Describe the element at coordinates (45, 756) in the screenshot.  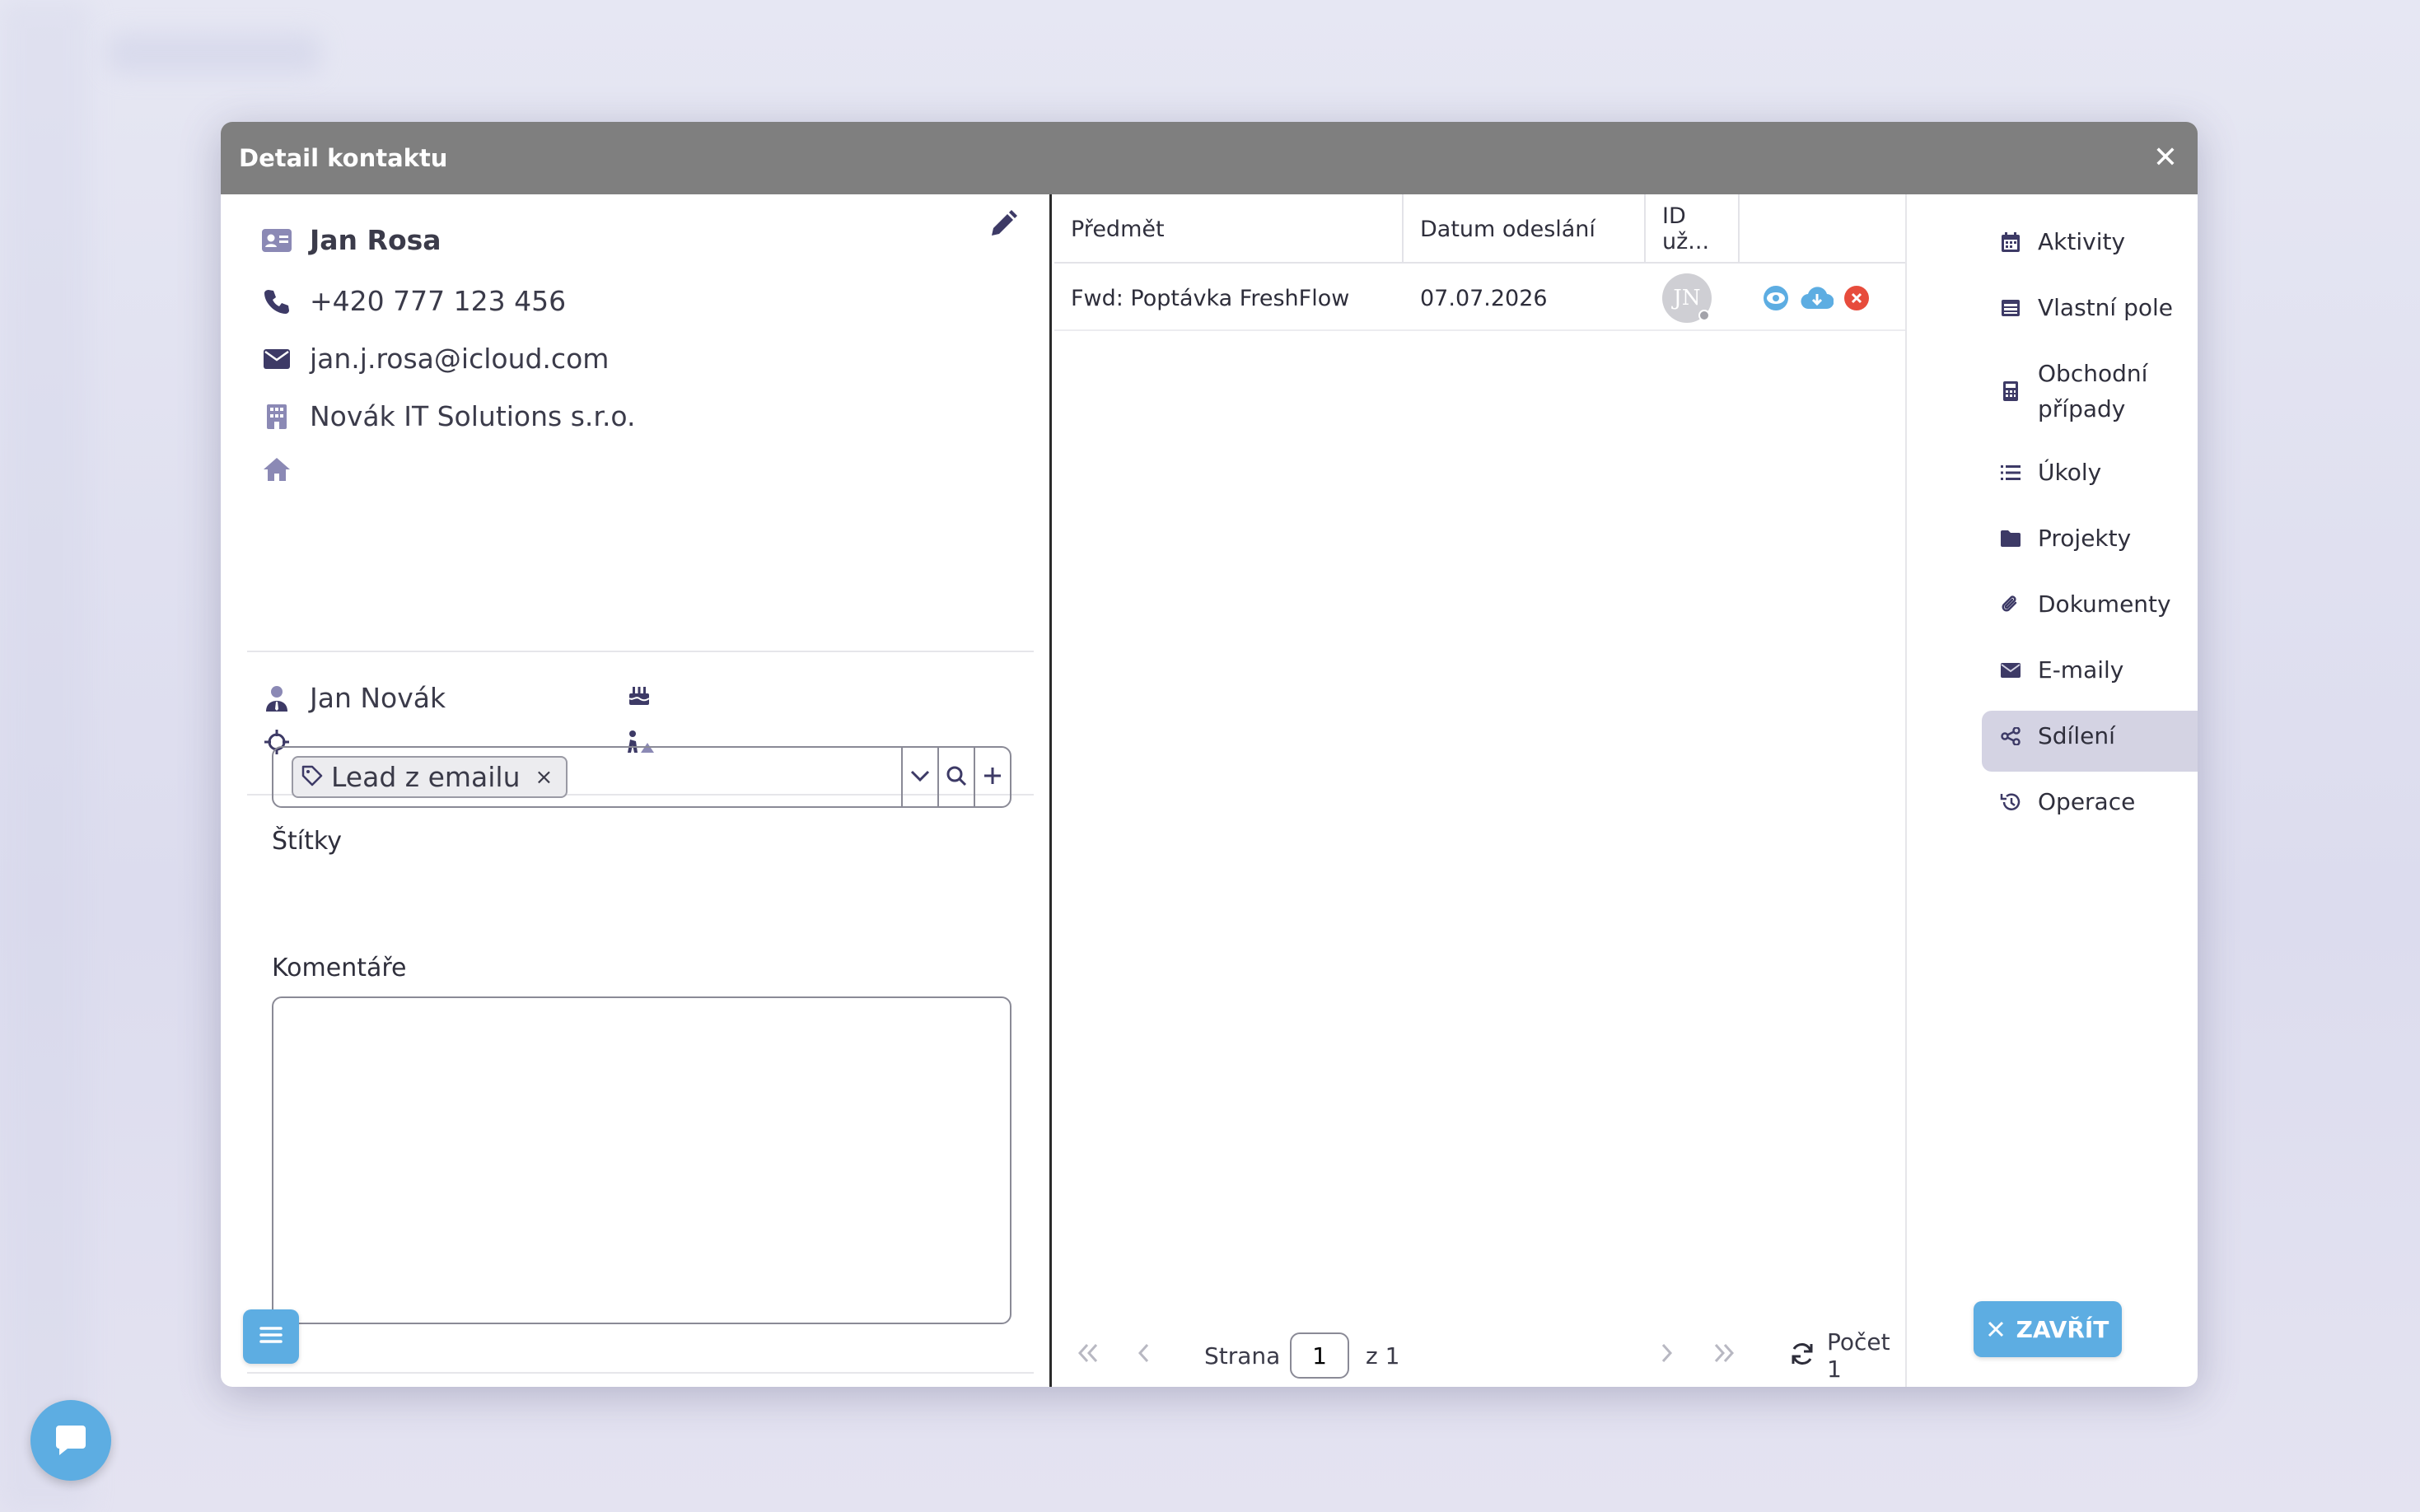
I see `background-app-sidebar` at that location.